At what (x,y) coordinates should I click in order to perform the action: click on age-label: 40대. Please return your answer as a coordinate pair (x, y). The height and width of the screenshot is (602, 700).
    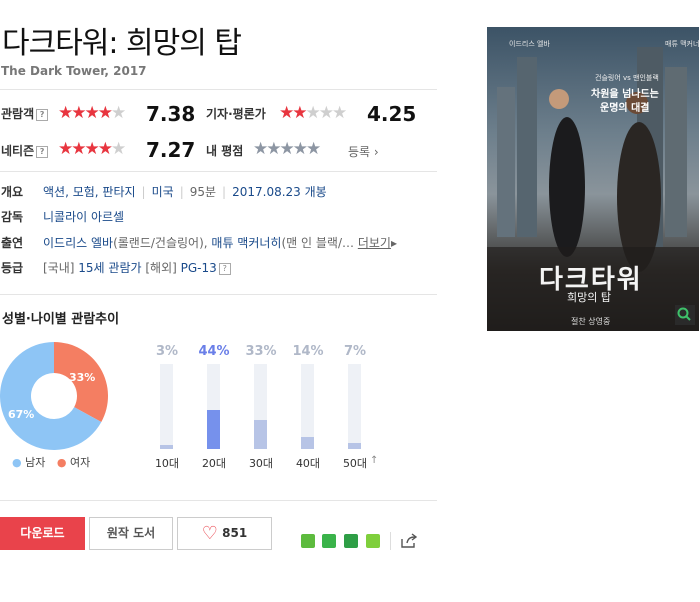
    Looking at the image, I should click on (308, 463).